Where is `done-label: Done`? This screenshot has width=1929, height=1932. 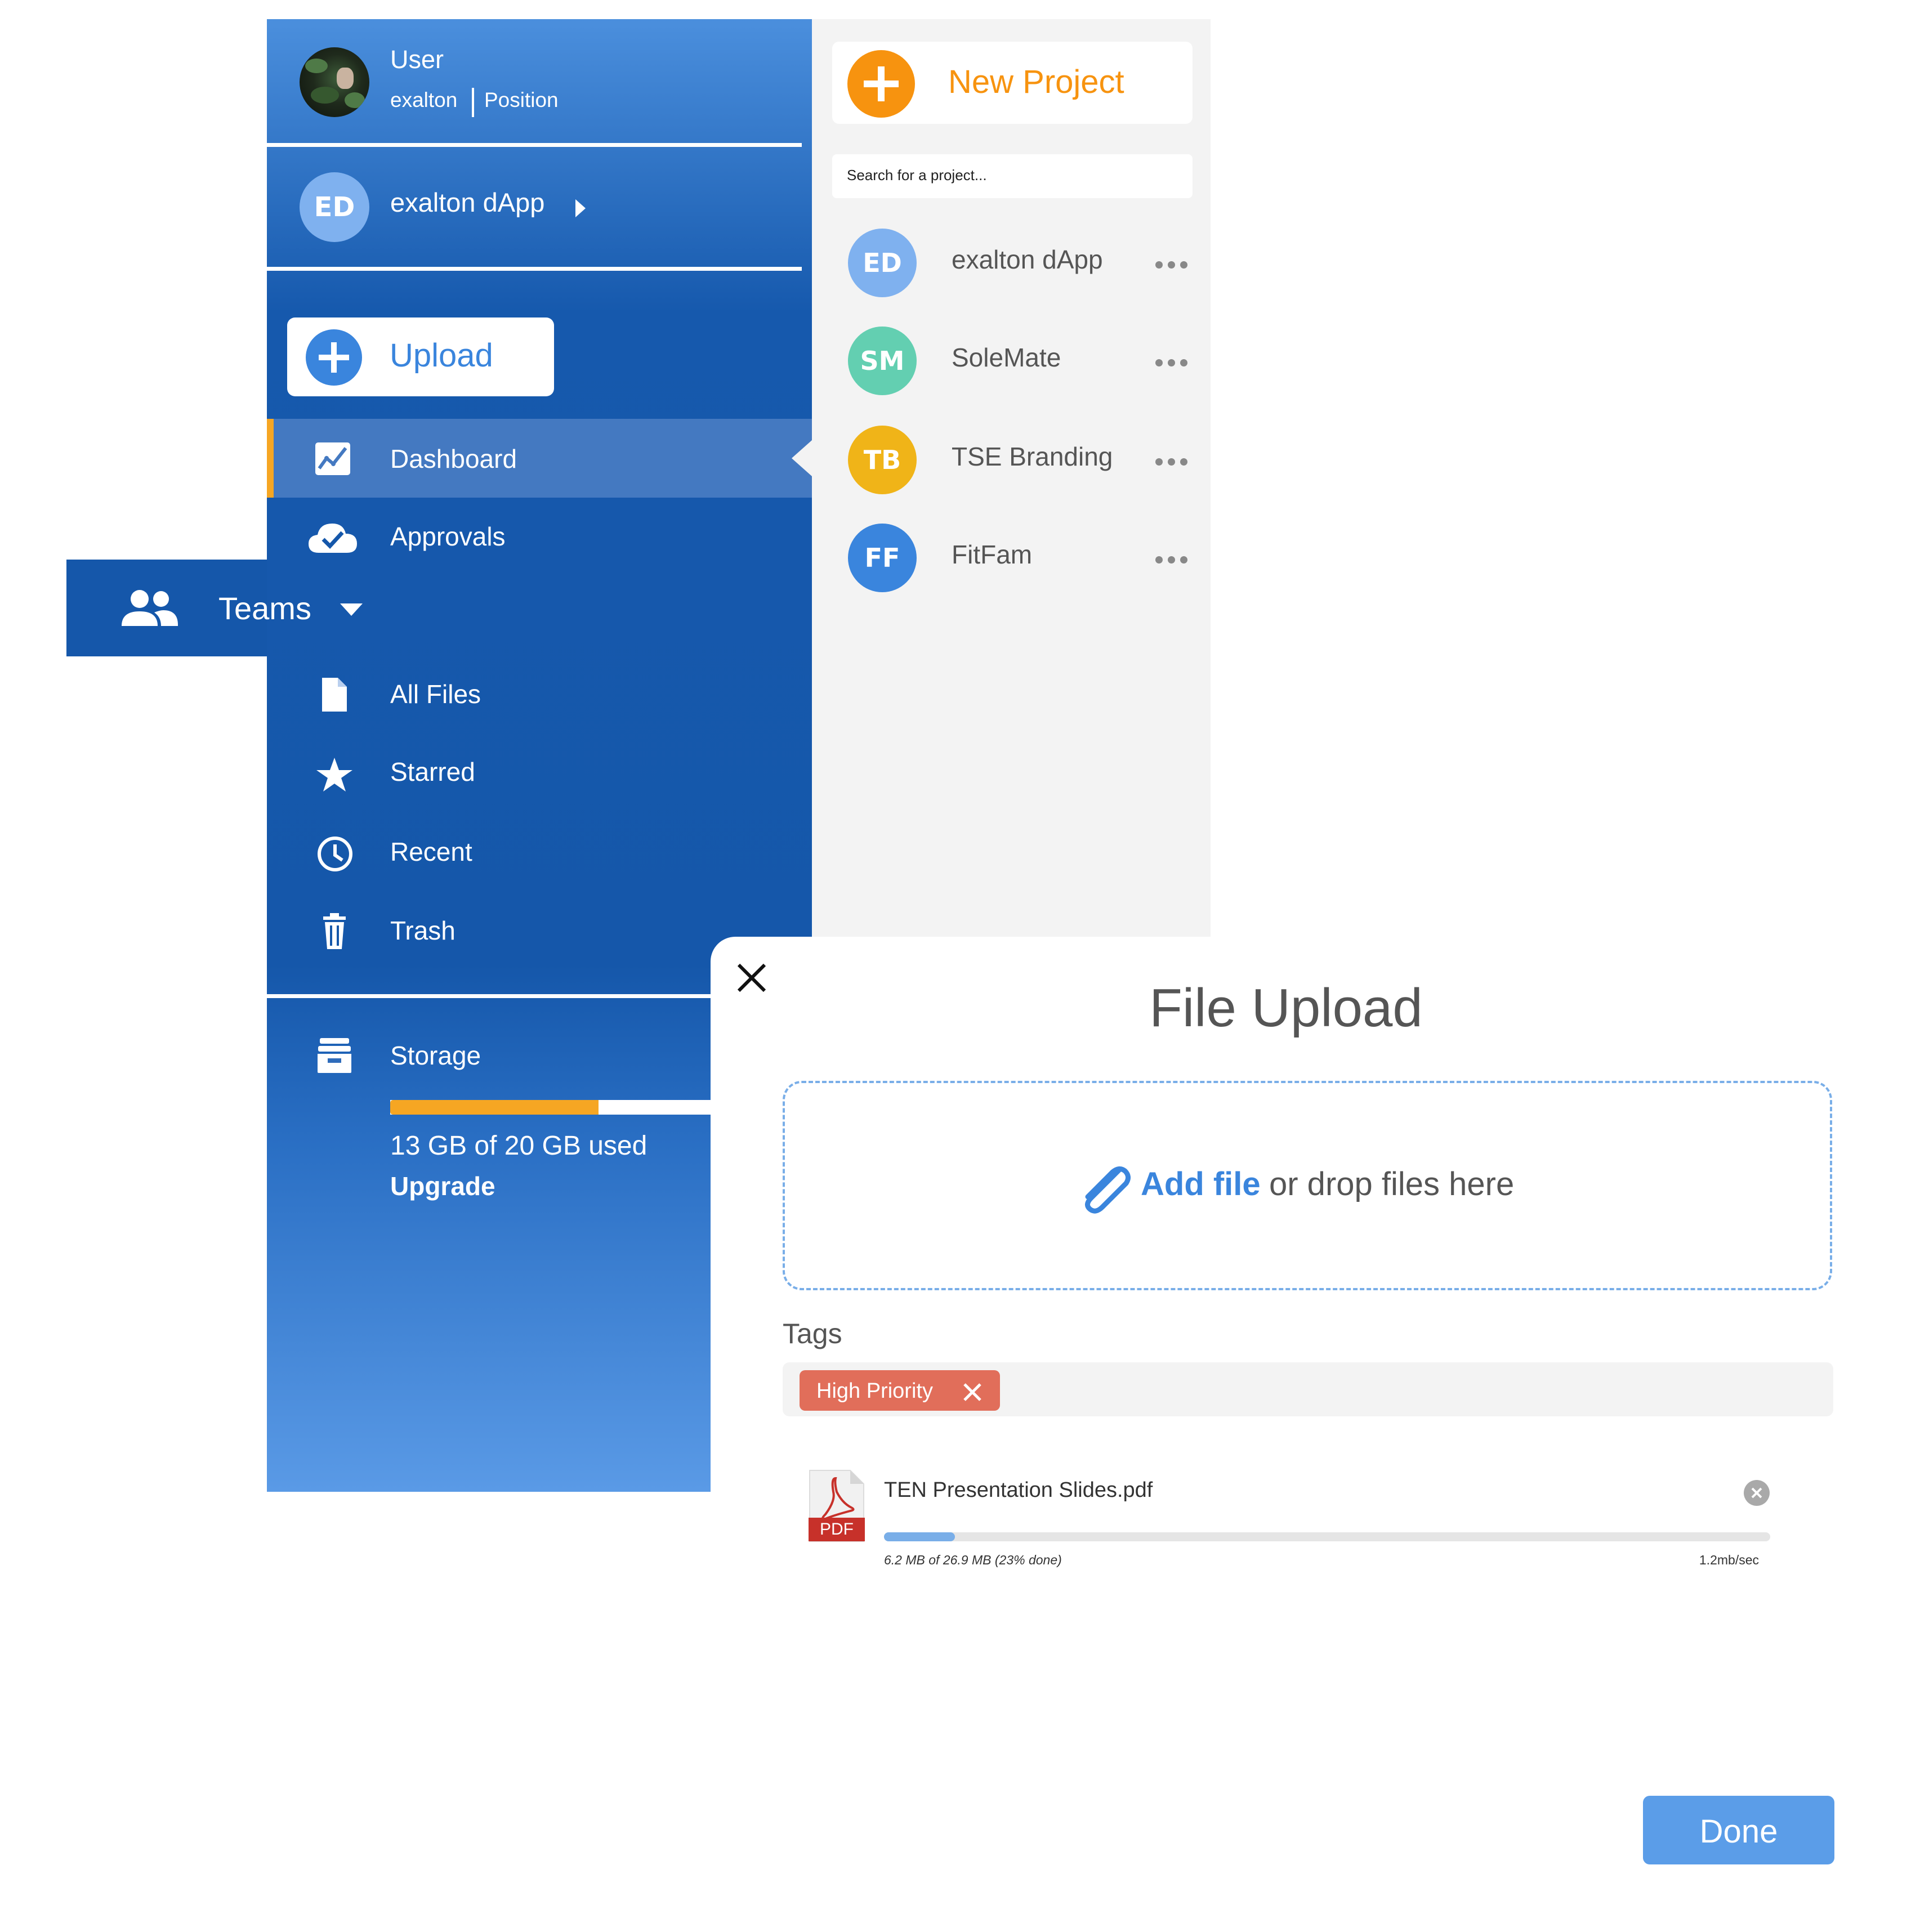
done-label: Done is located at coordinates (1738, 1831).